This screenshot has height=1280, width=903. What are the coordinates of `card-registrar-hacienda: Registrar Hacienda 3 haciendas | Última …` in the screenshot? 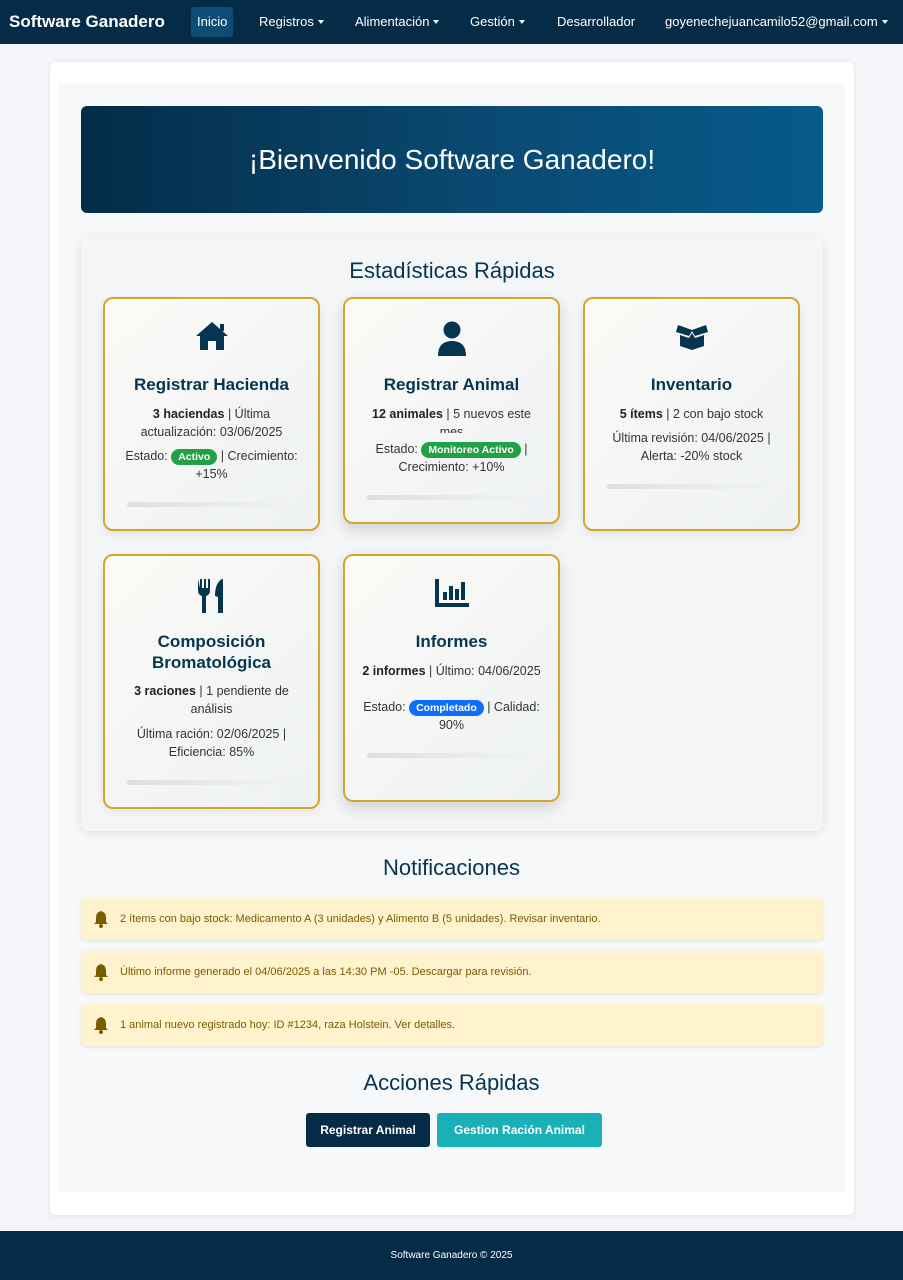 It's located at (211, 414).